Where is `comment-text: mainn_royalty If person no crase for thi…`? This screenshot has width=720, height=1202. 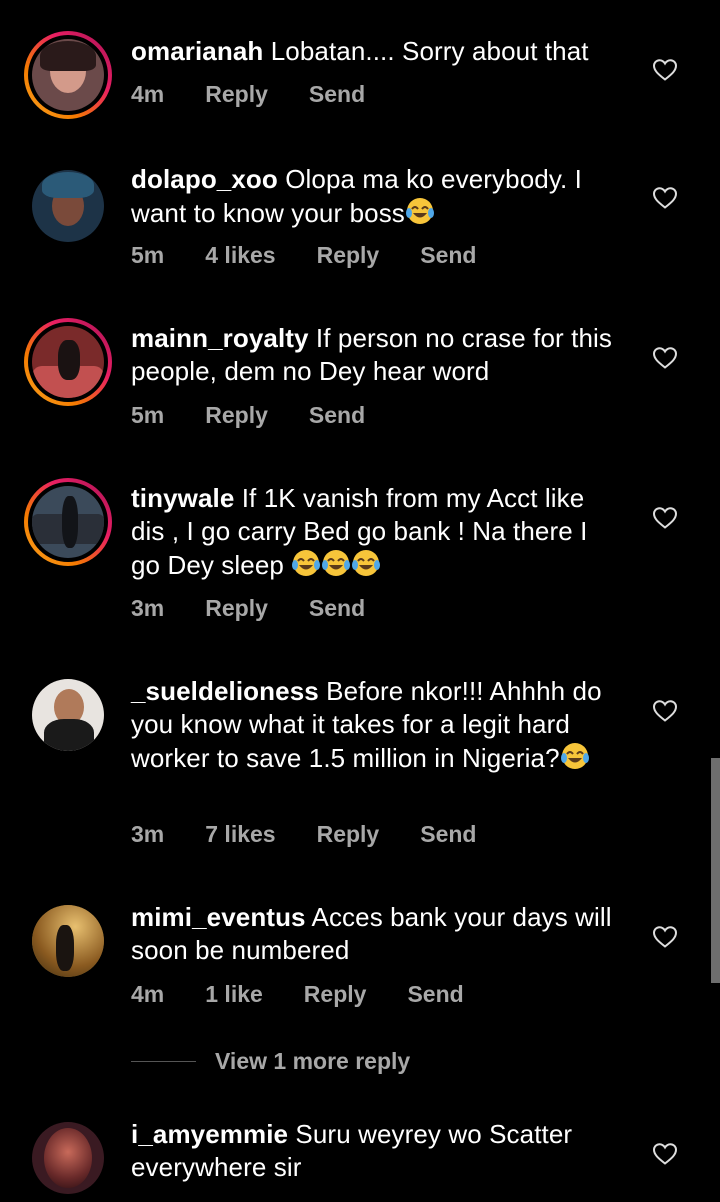
comment-text: mainn_royalty If person no crase for thi… is located at coordinates (376, 355).